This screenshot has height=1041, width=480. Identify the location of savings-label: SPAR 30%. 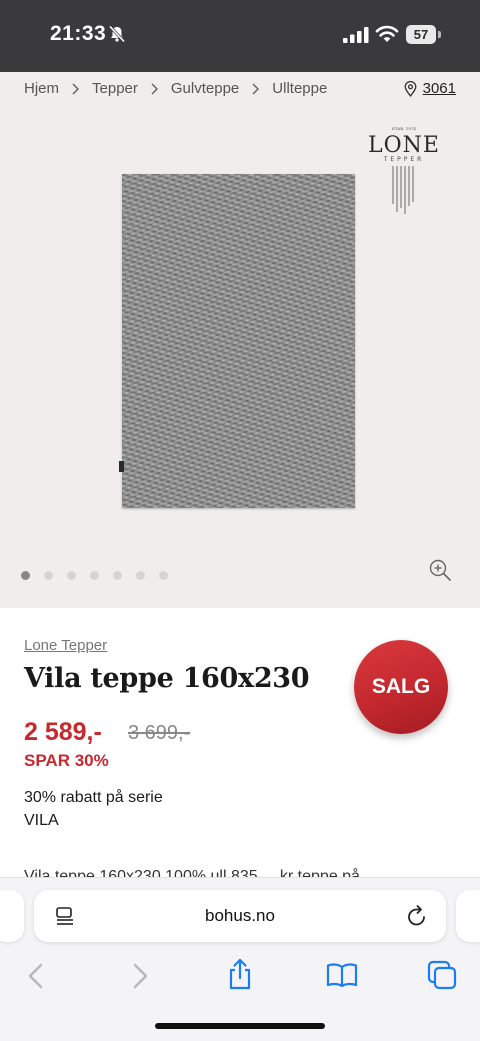
(66, 760).